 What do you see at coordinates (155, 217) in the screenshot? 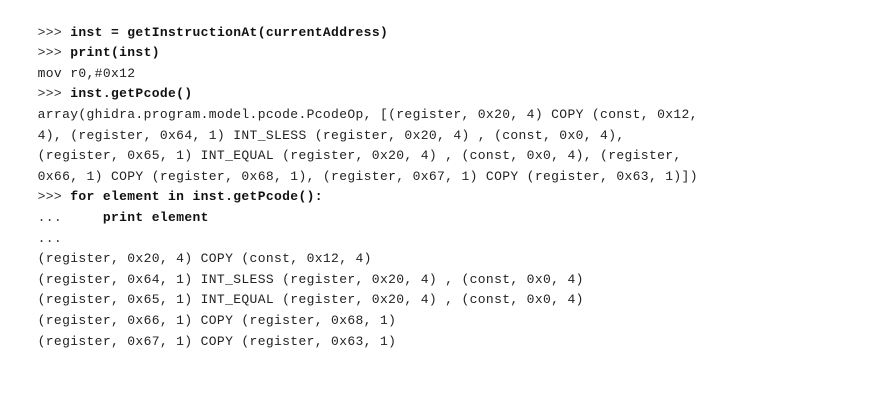
I see `console-input-text: print element` at bounding box center [155, 217].